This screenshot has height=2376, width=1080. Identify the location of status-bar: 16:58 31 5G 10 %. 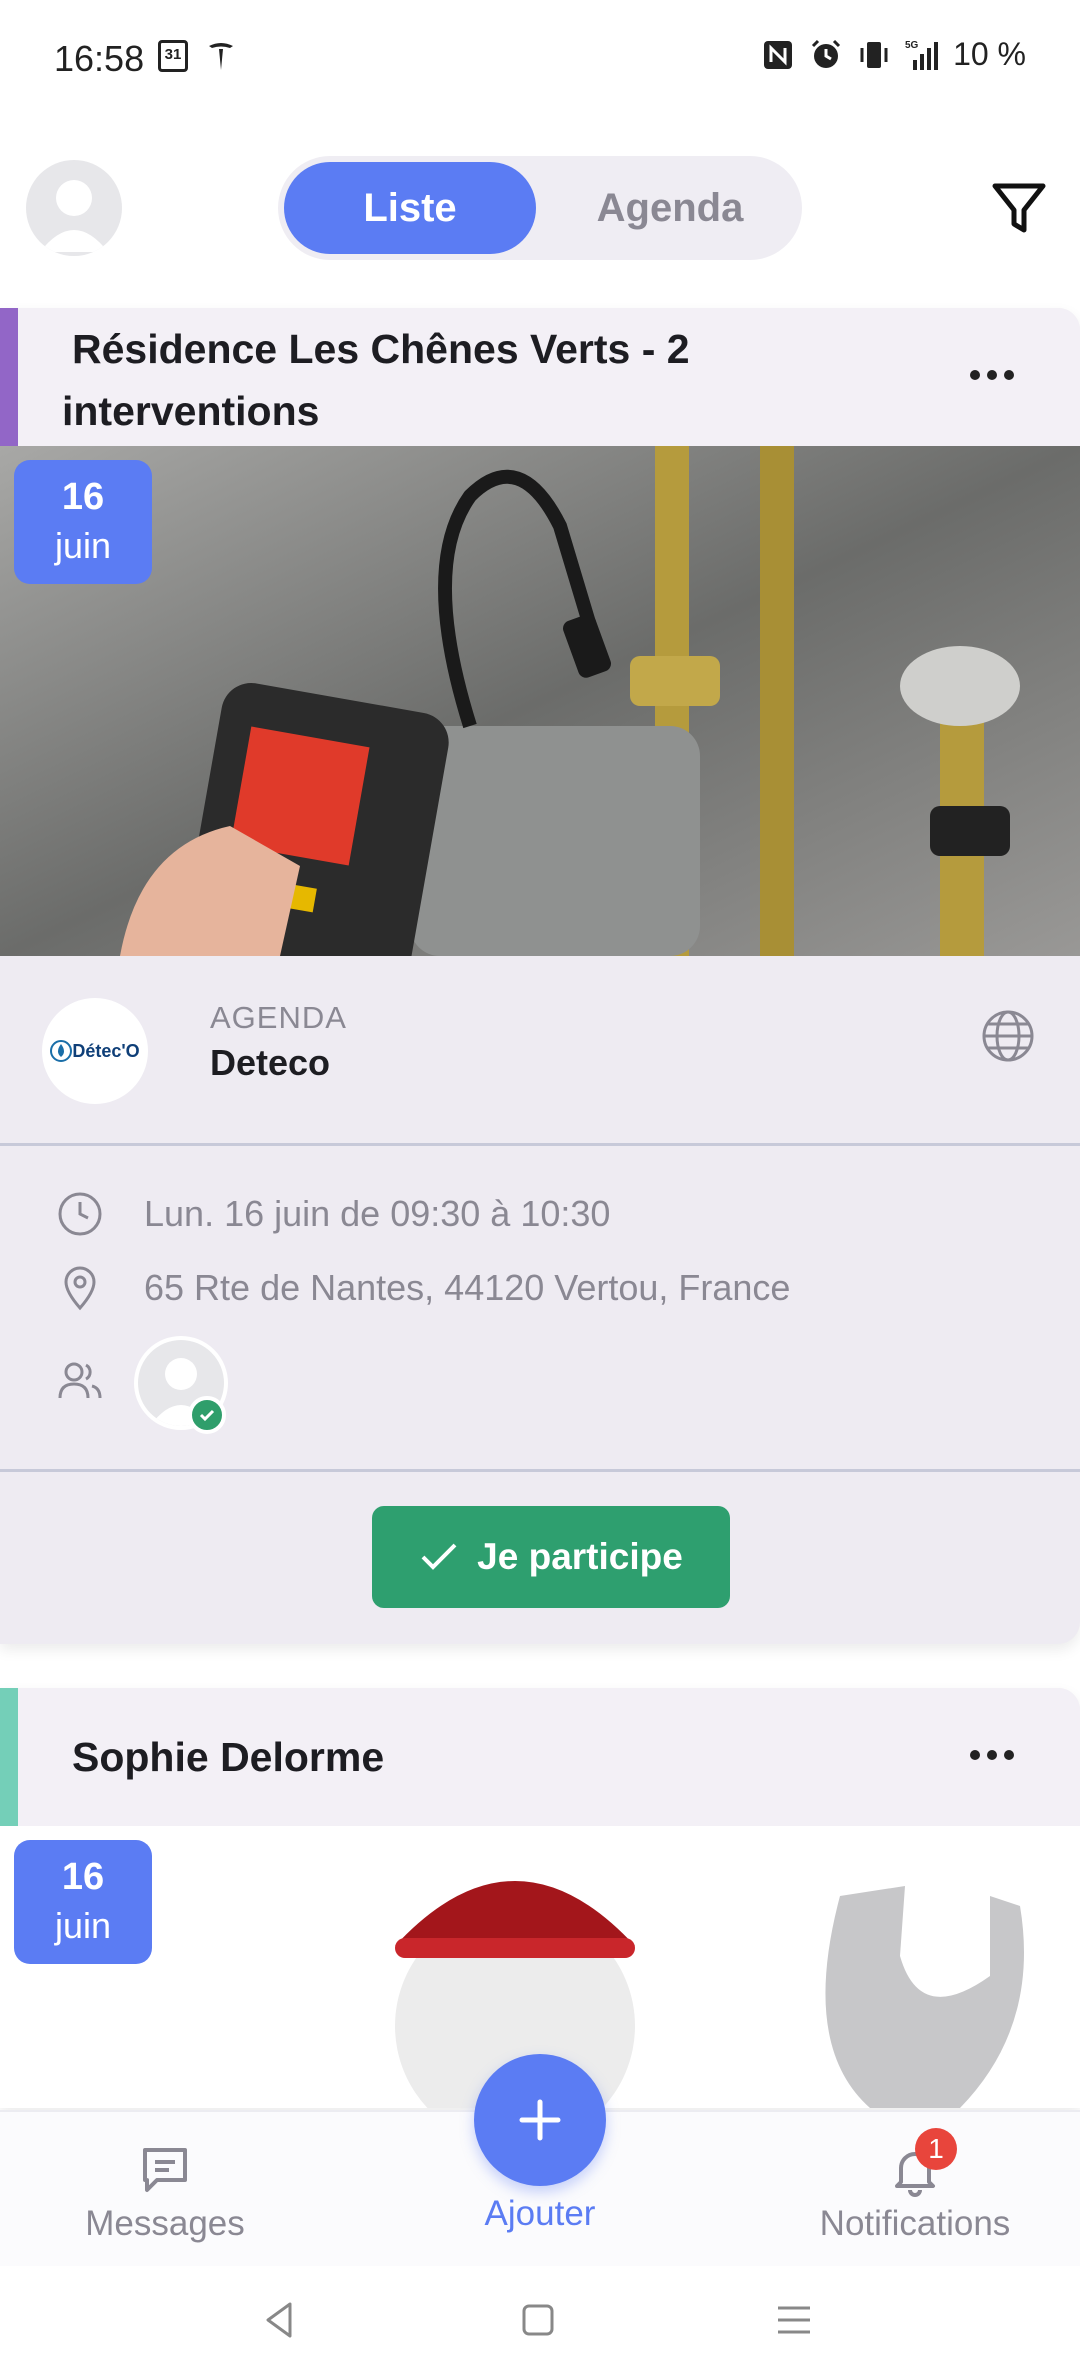
(540, 60).